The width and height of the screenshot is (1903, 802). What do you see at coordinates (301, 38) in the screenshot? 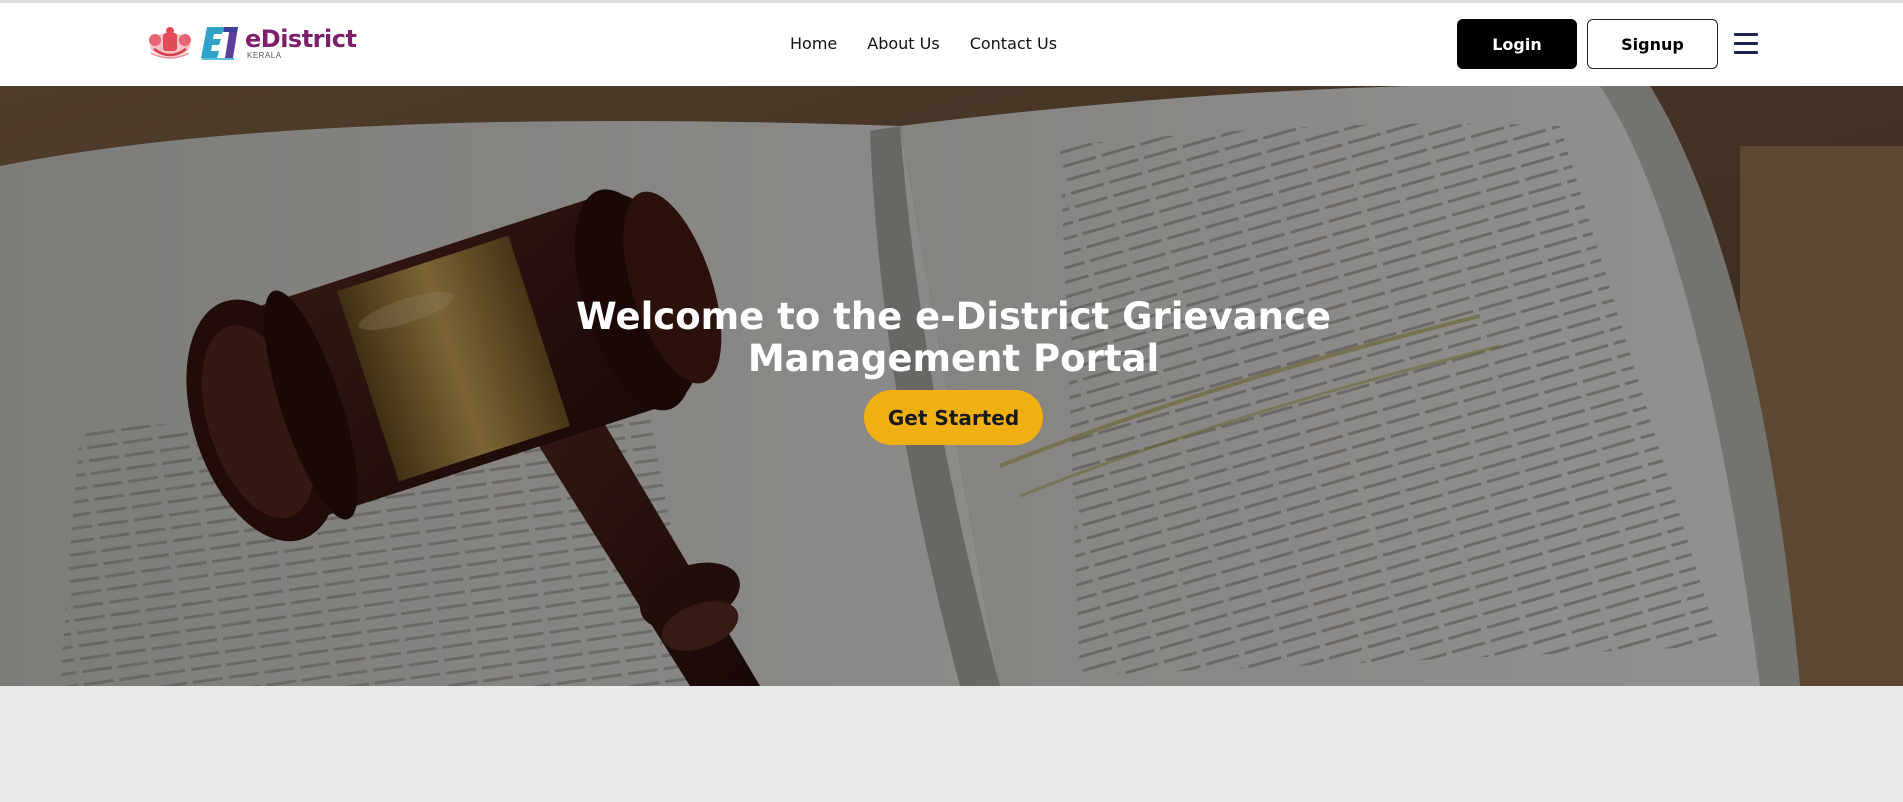
I see `logo-title: eDistrict` at bounding box center [301, 38].